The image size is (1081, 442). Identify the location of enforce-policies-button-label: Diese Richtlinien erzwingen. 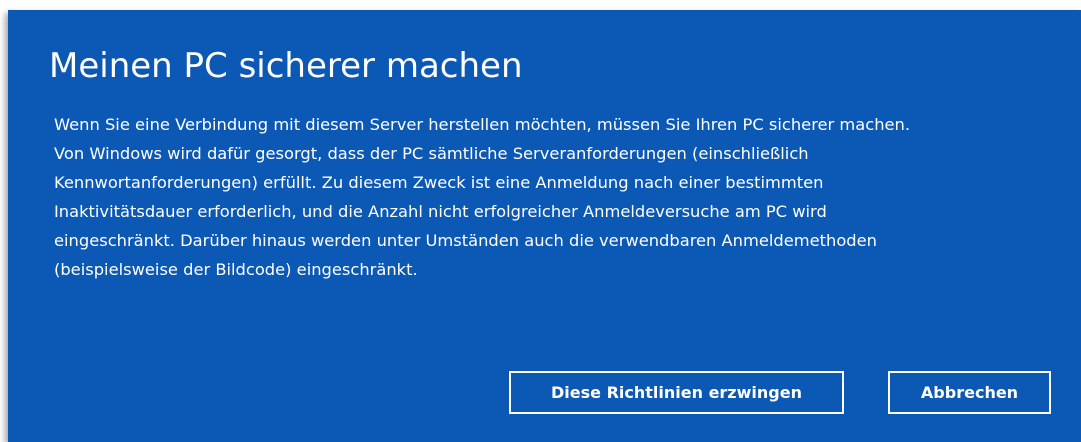
(676, 392).